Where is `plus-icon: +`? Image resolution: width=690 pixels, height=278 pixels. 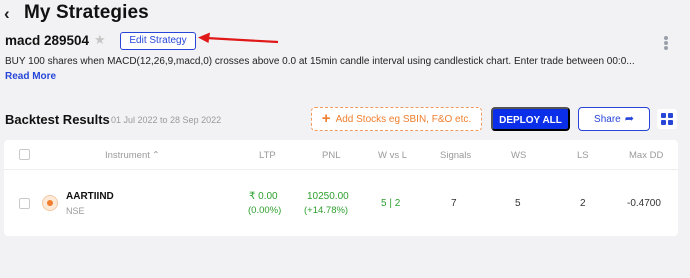
plus-icon: + is located at coordinates (326, 118).